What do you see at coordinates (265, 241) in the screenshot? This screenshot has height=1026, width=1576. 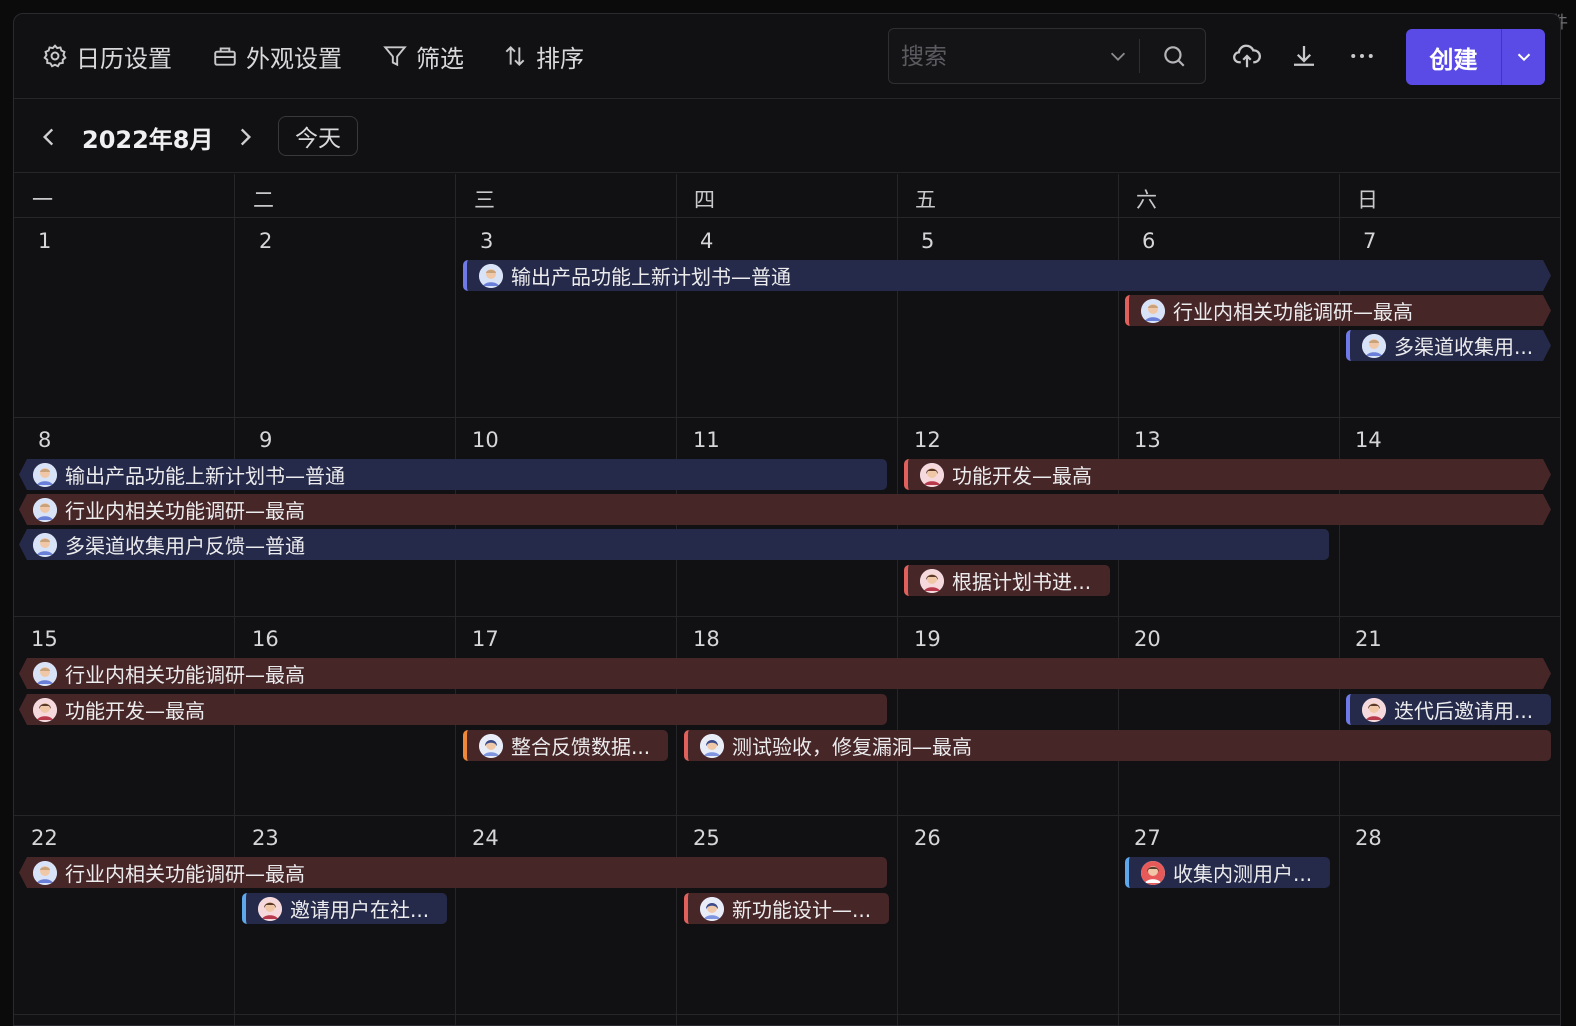 I see `day-number: 2` at bounding box center [265, 241].